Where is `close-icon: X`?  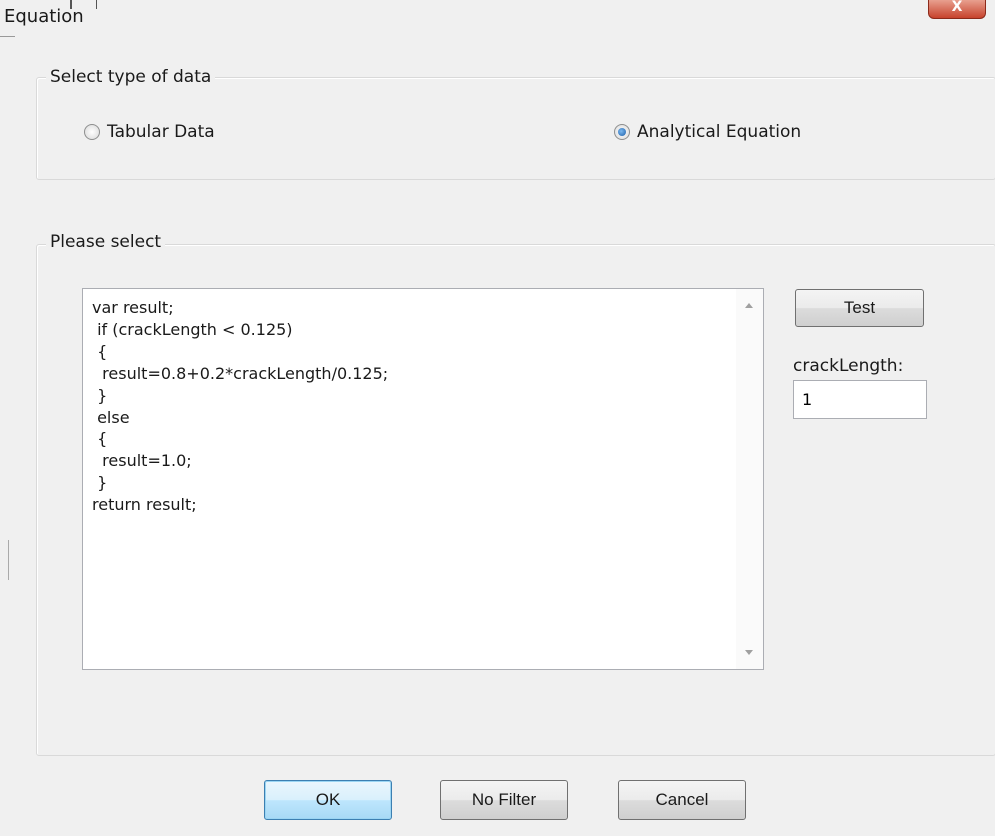 close-icon: X is located at coordinates (957, 7).